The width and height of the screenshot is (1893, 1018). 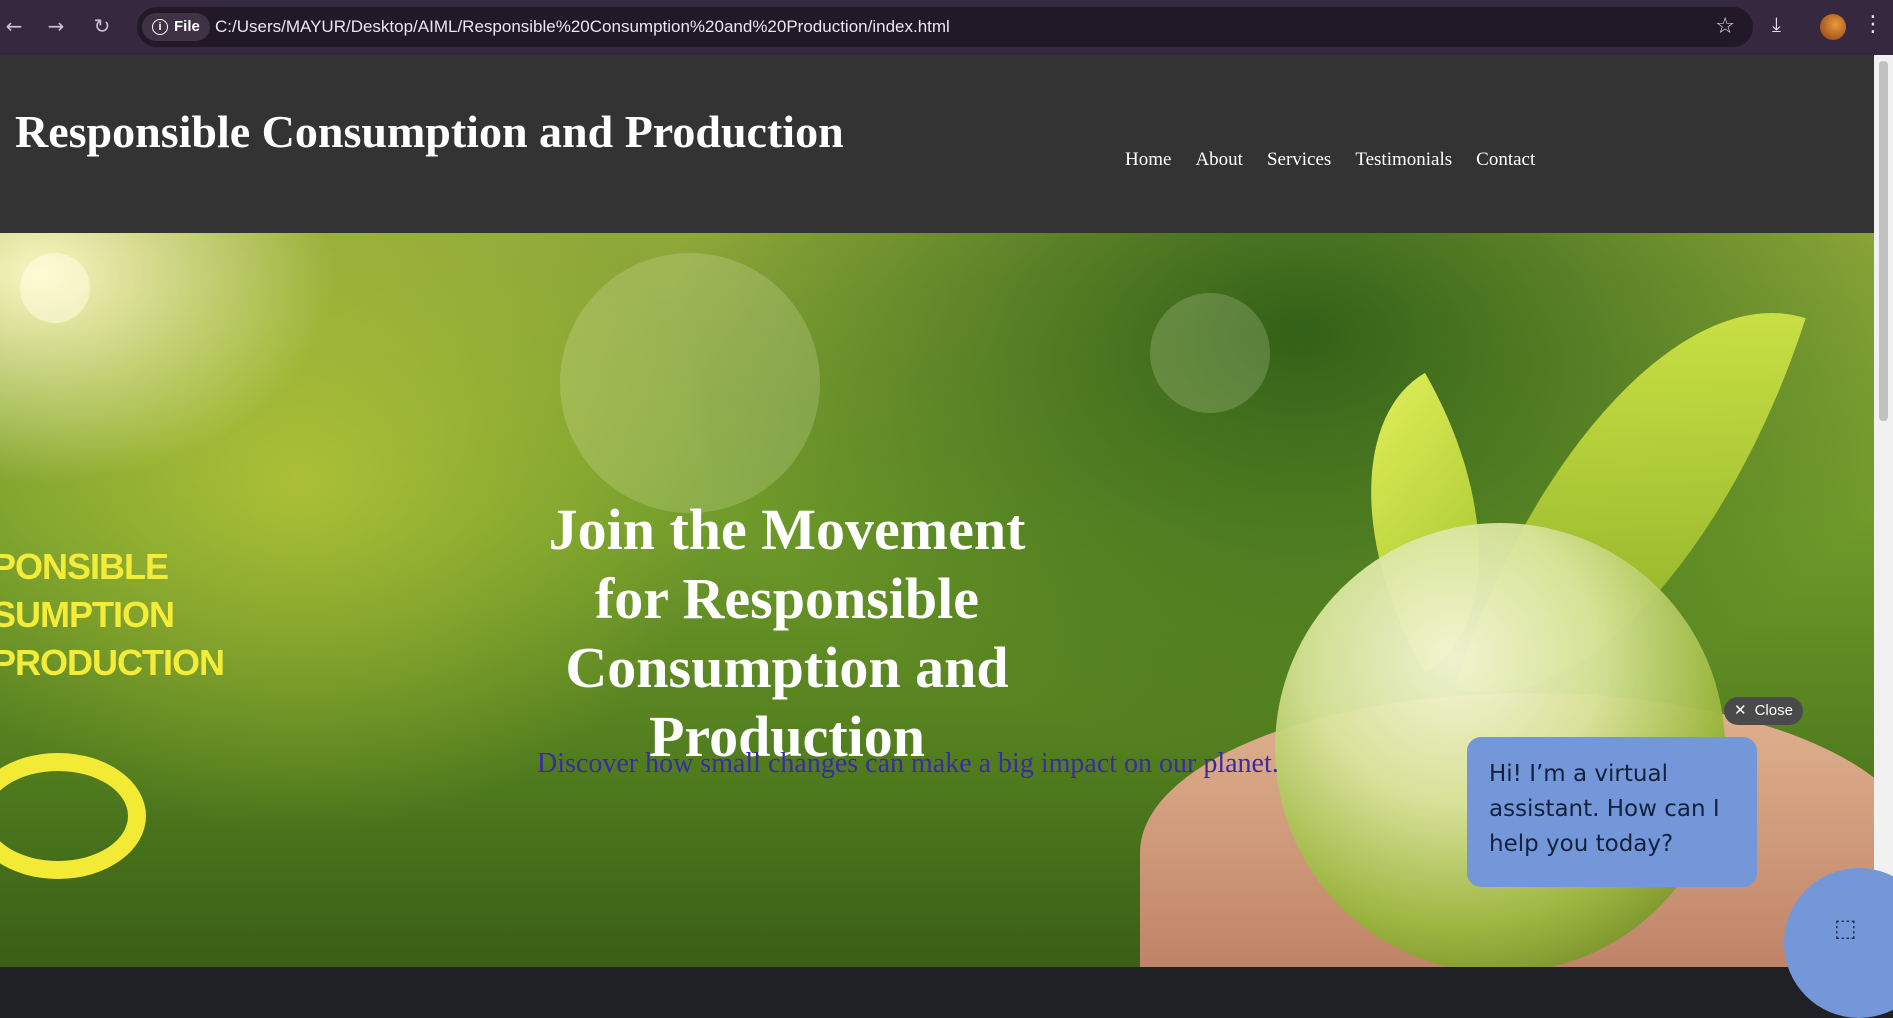 What do you see at coordinates (187, 26) in the screenshot?
I see `site-chip-label: File` at bounding box center [187, 26].